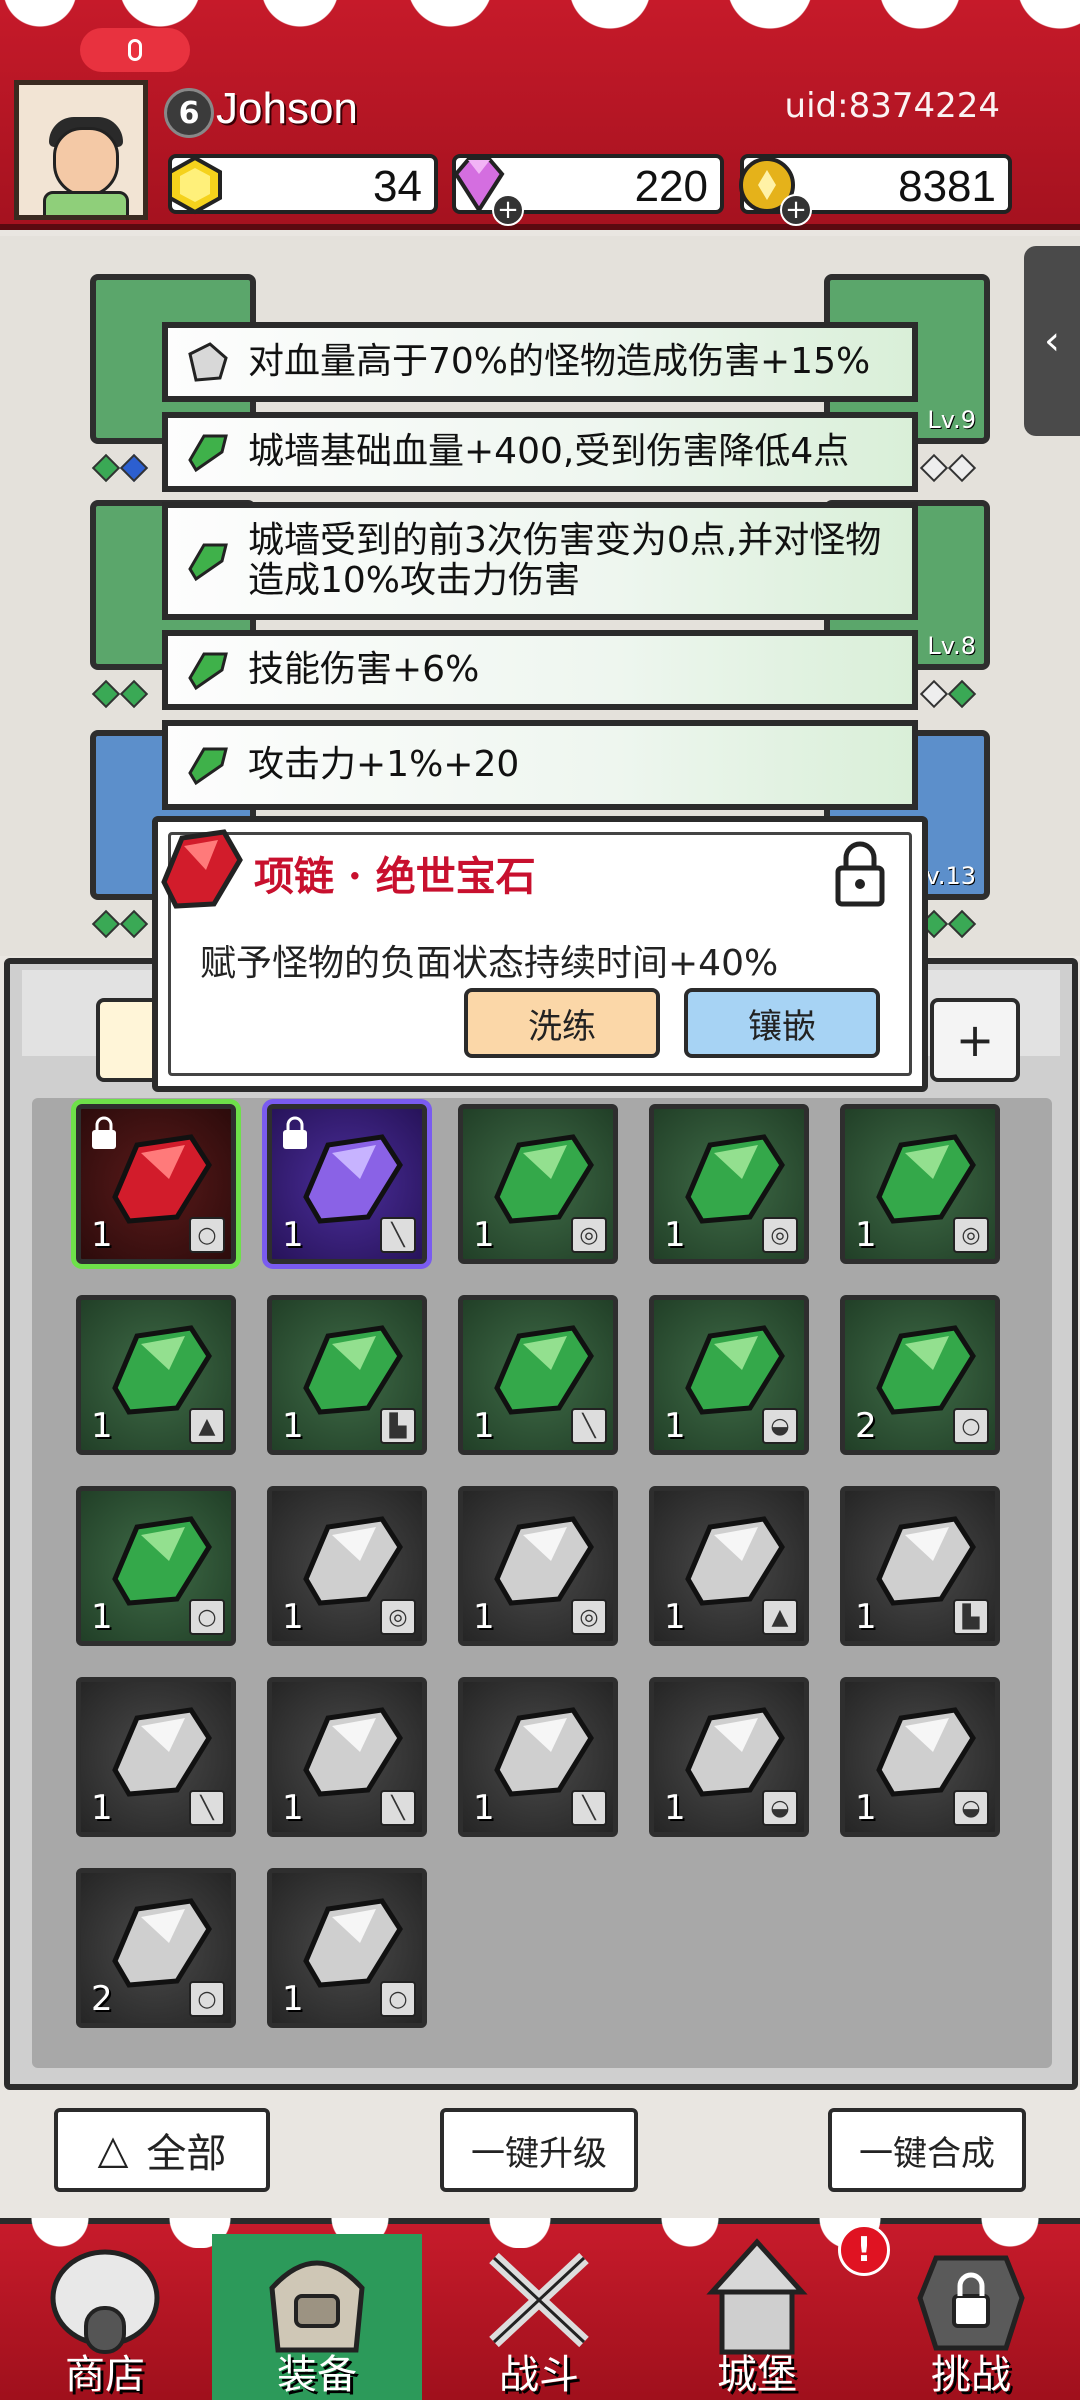  I want to click on affix-text: 技能伤害+6%, so click(364, 669).